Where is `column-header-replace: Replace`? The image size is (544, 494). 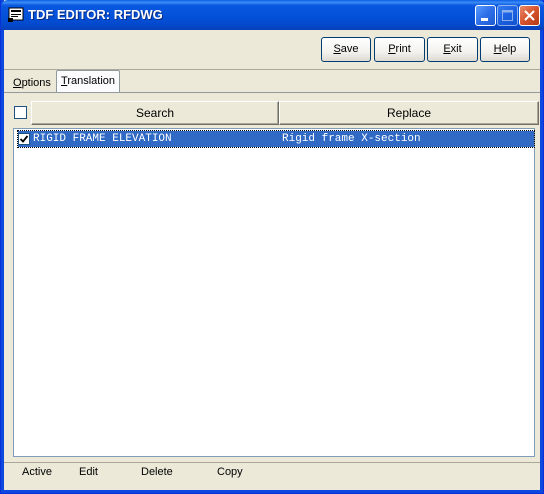
column-header-replace: Replace is located at coordinates (409, 113).